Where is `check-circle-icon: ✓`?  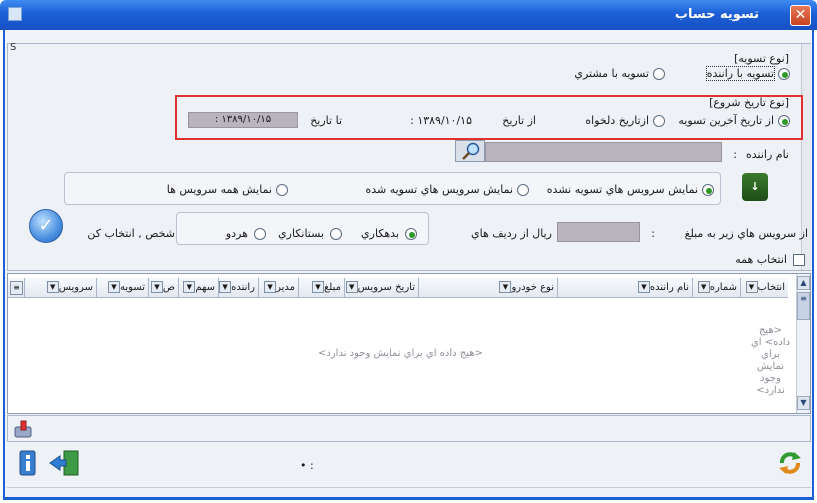
check-circle-icon: ✓ is located at coordinates (46, 225).